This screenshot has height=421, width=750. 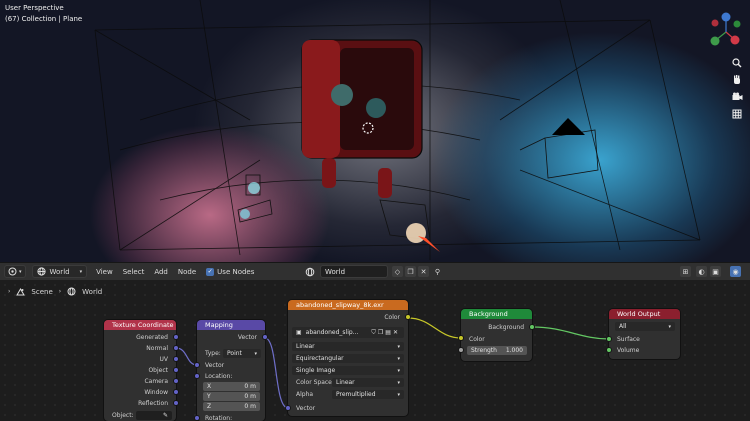 What do you see at coordinates (299, 332) in the screenshot?
I see `image-icon: ▣` at bounding box center [299, 332].